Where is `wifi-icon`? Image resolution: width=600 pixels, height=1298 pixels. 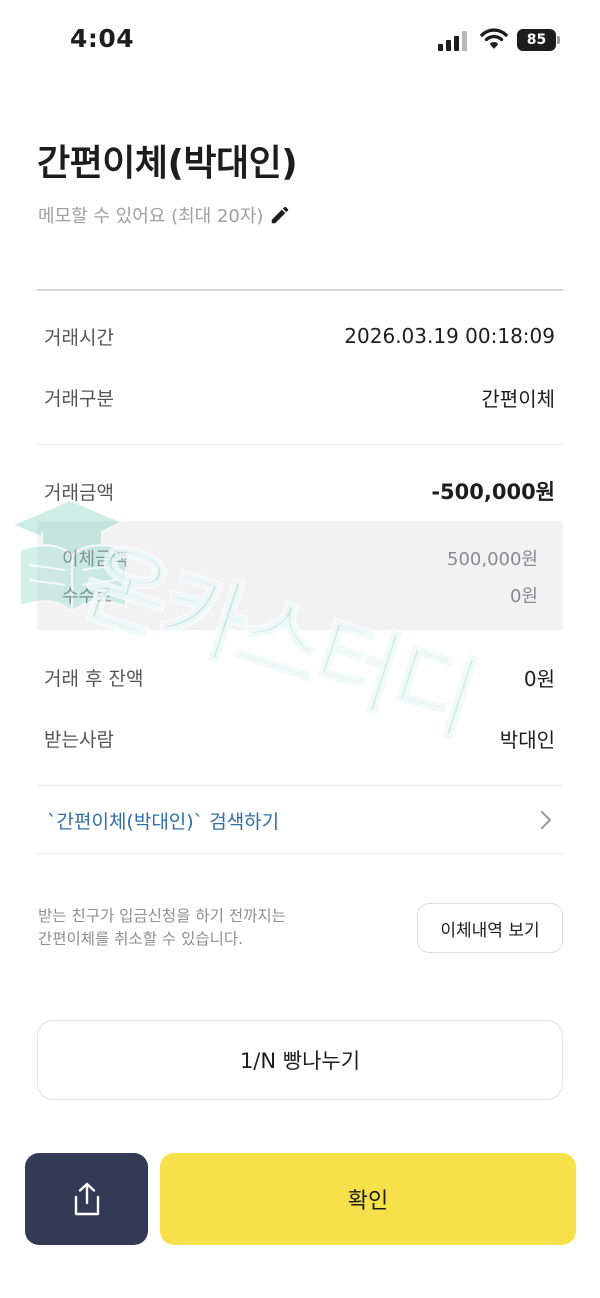 wifi-icon is located at coordinates (494, 38).